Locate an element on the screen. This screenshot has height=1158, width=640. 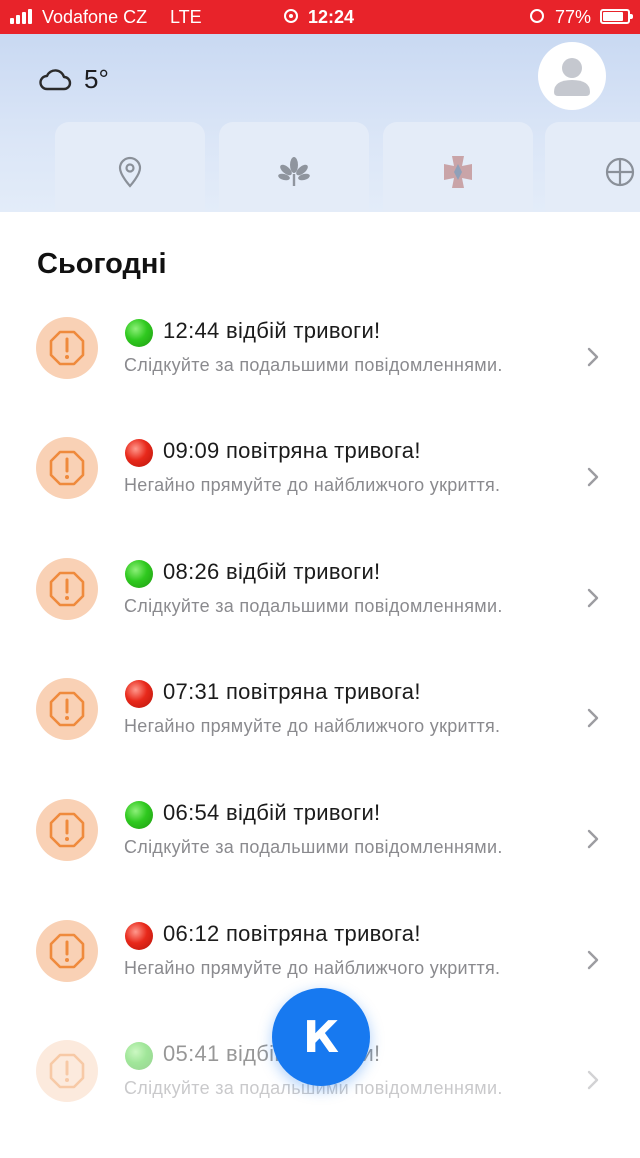
cloud-icon is located at coordinates (55, 79).